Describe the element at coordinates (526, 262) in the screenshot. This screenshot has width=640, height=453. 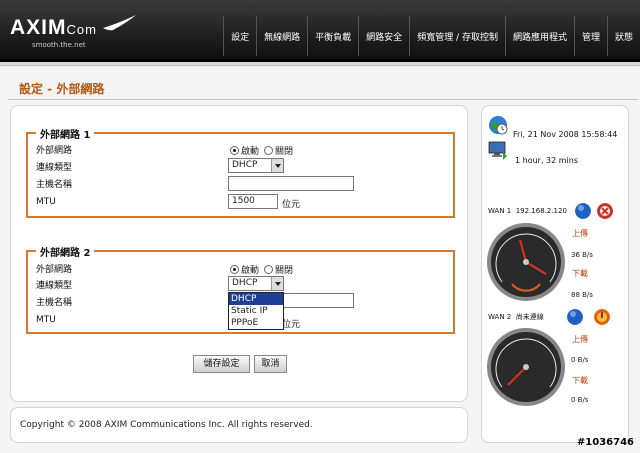
I see `wan1-gauge` at that location.